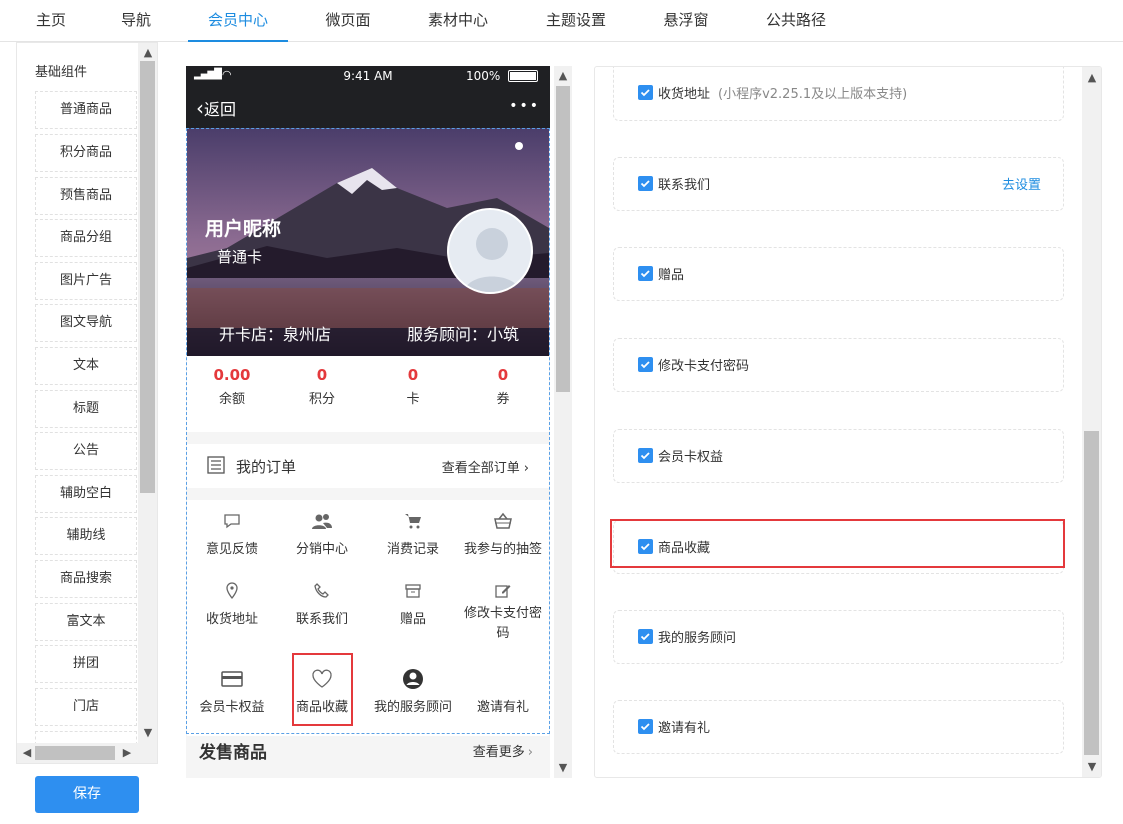 The width and height of the screenshot is (1123, 824). Describe the element at coordinates (86, 323) in the screenshot. I see `component-item: 图文导航` at that location.